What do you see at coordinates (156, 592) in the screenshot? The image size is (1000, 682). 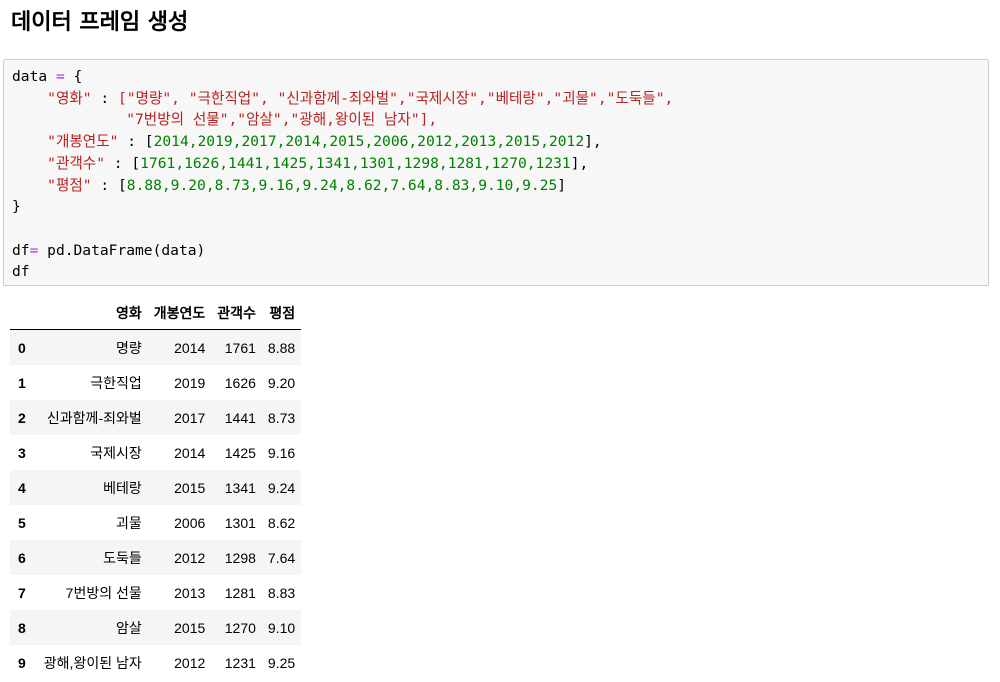 I see `table-row: 7 7번방의 선물 2013 1281 8.83` at bounding box center [156, 592].